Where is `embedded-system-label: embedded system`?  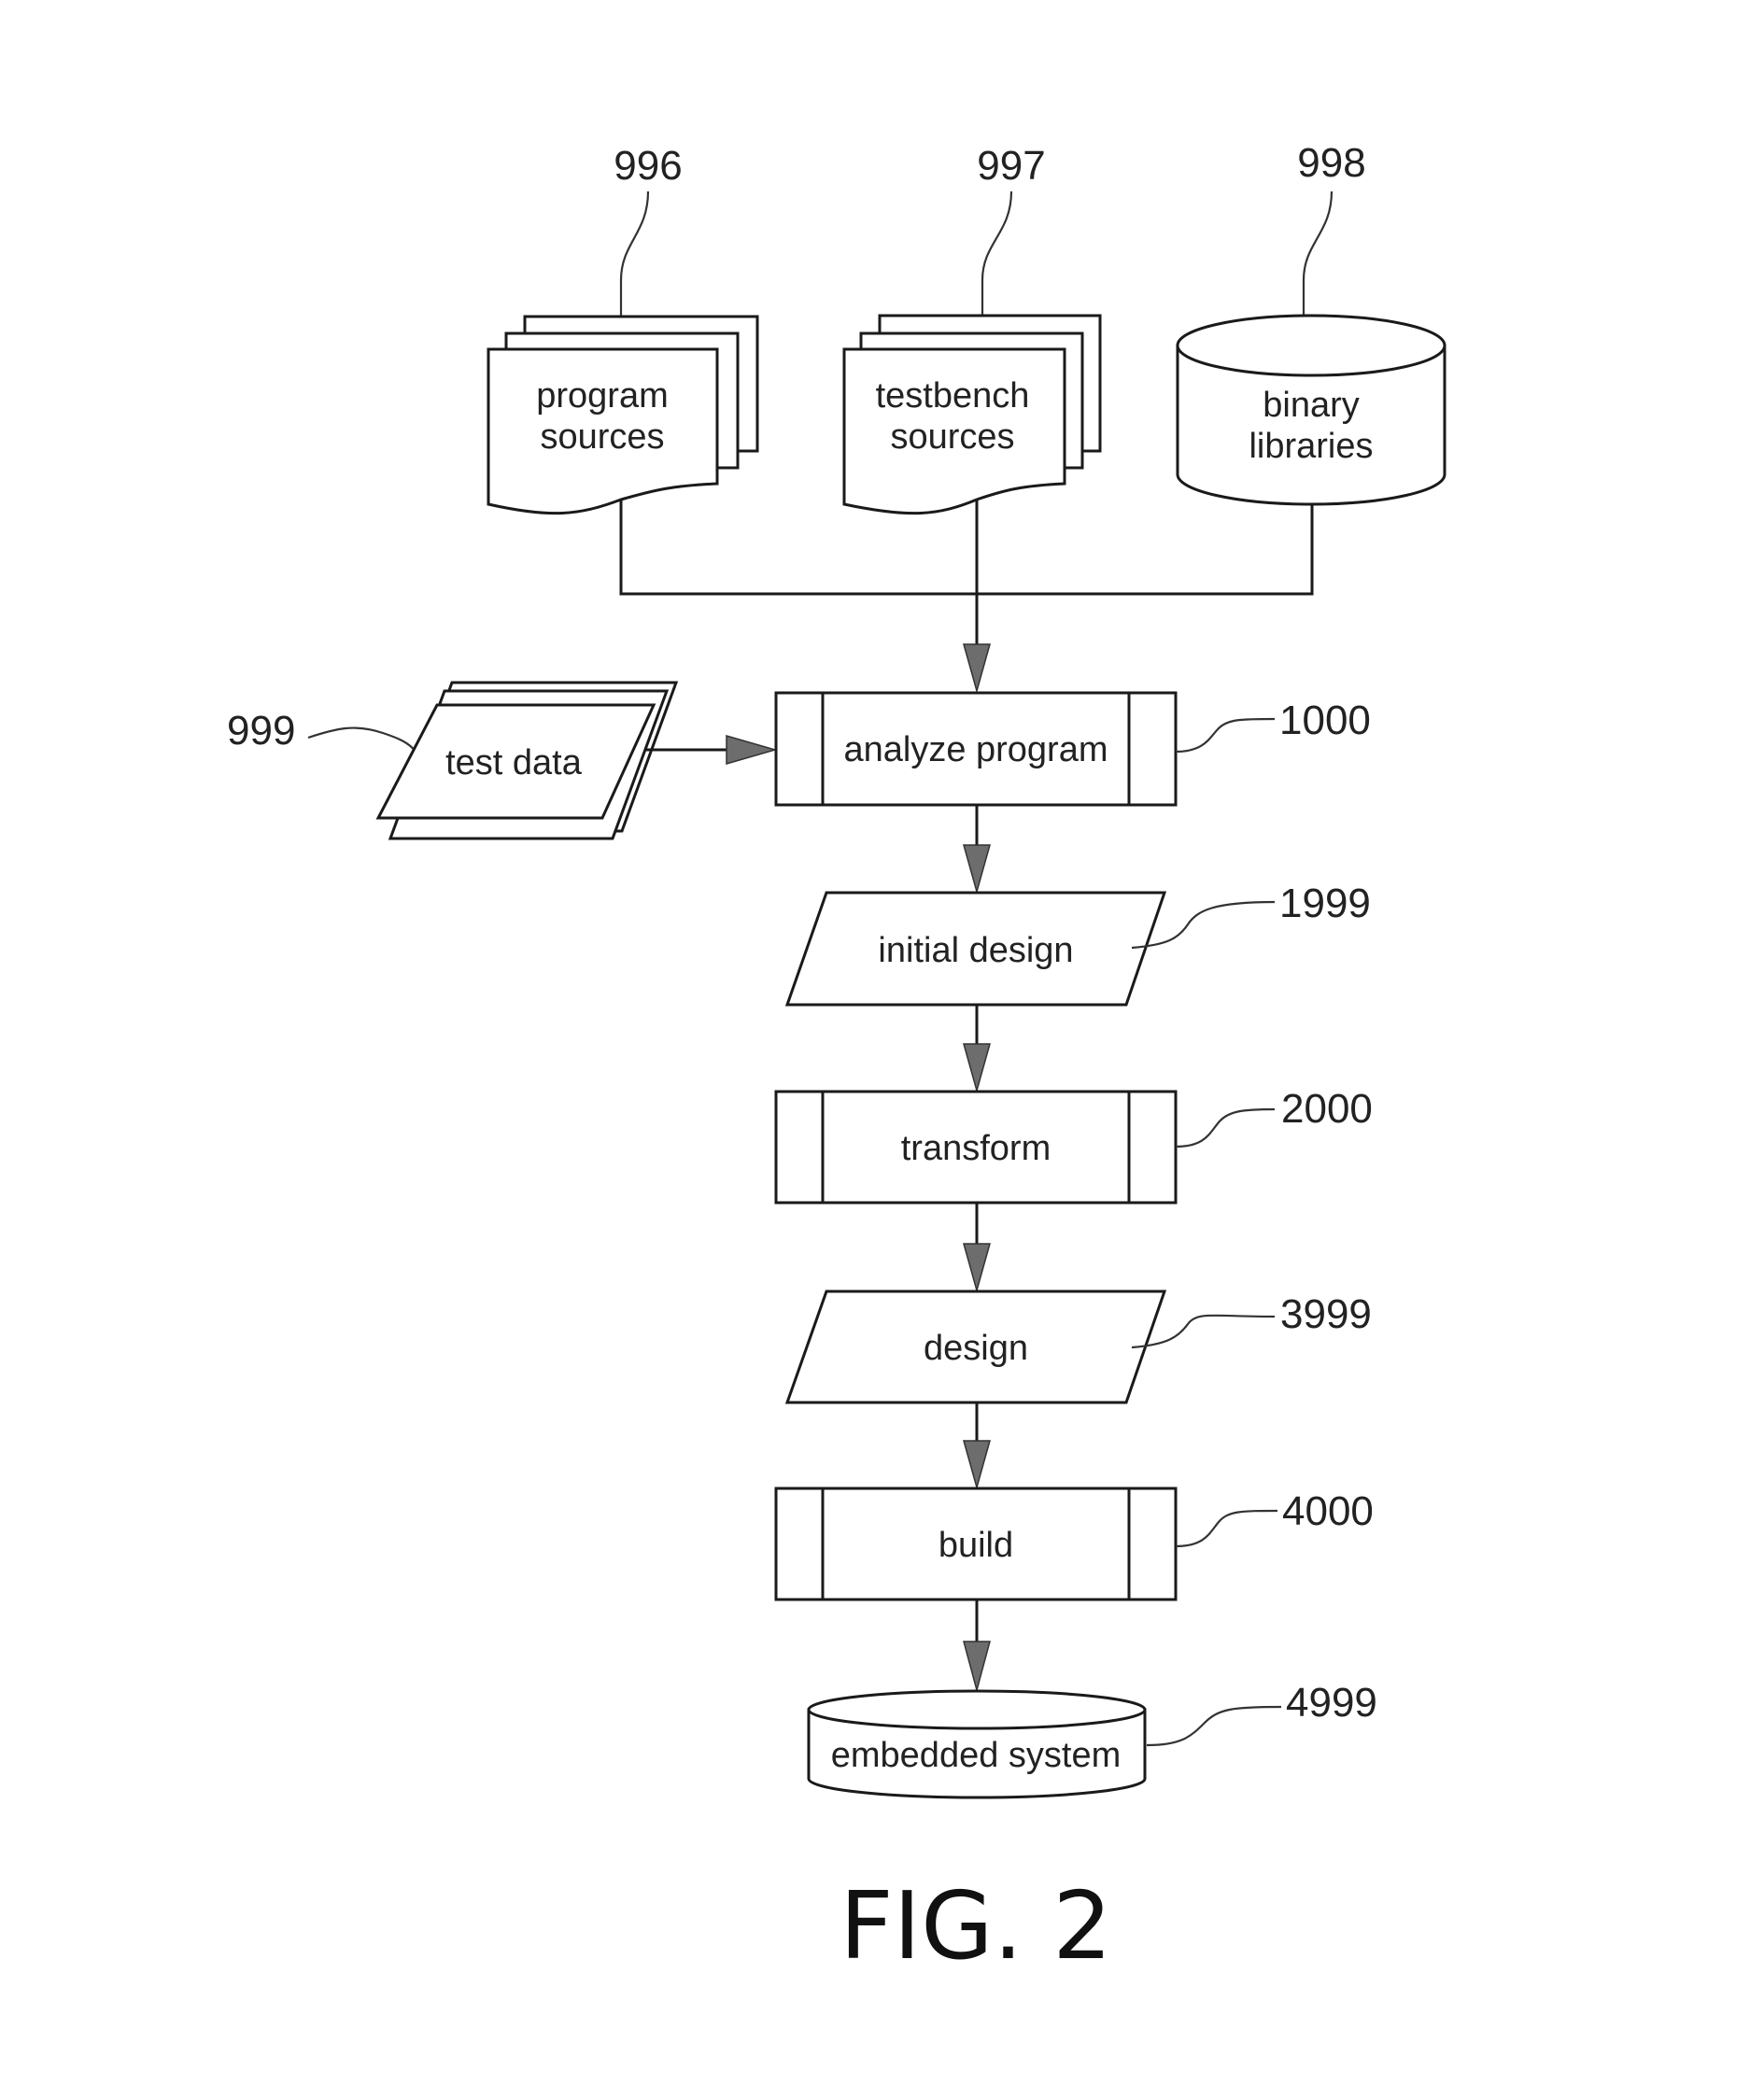 embedded-system-label: embedded system is located at coordinates (976, 1755).